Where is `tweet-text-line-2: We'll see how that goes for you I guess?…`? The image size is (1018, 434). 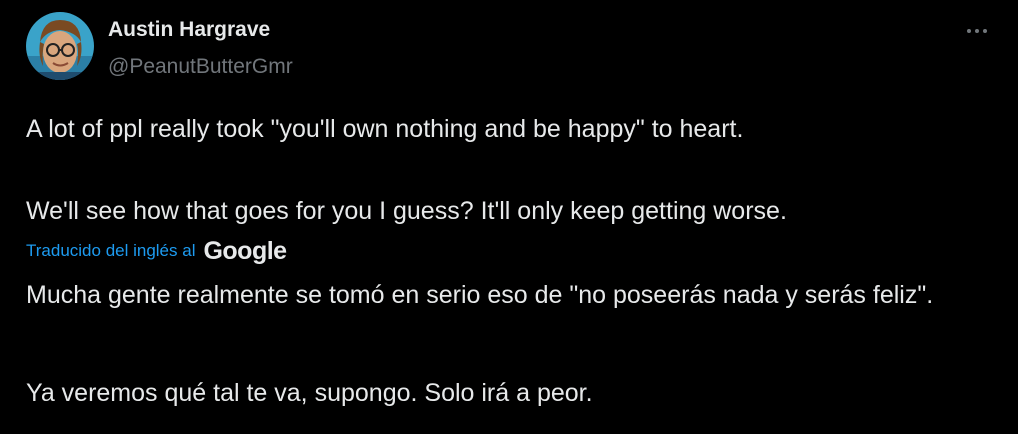 tweet-text-line-2: We'll see how that goes for you I guess?… is located at coordinates (406, 211).